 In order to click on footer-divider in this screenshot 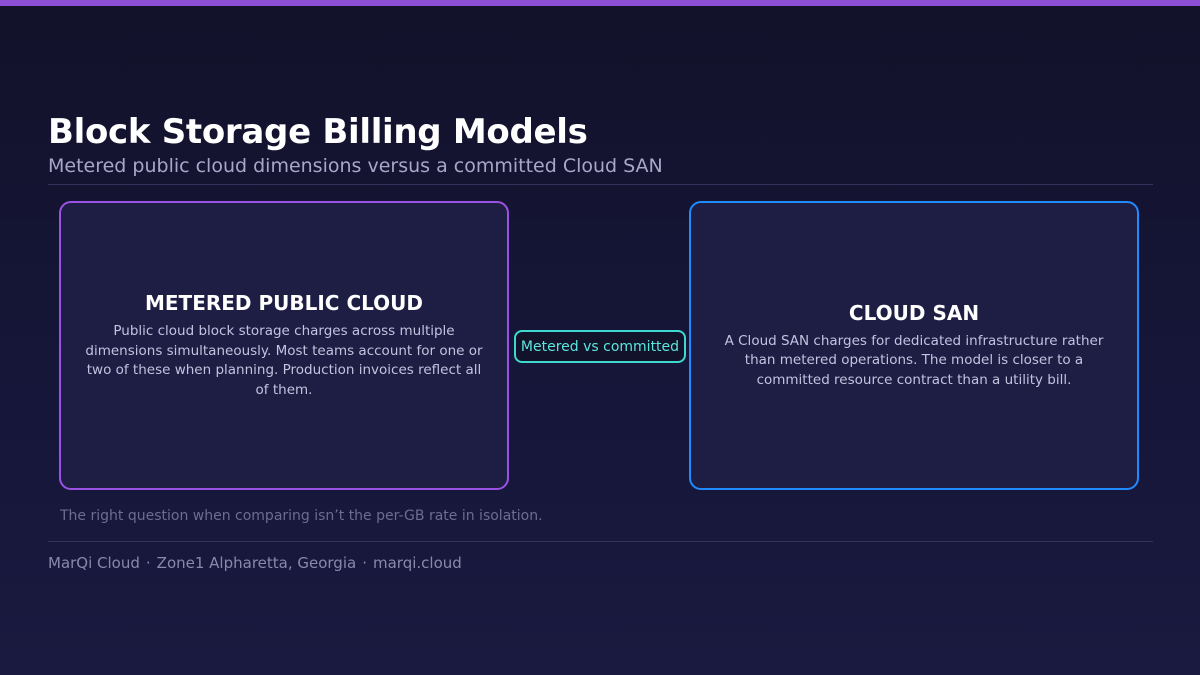, I will do `click(600, 541)`.